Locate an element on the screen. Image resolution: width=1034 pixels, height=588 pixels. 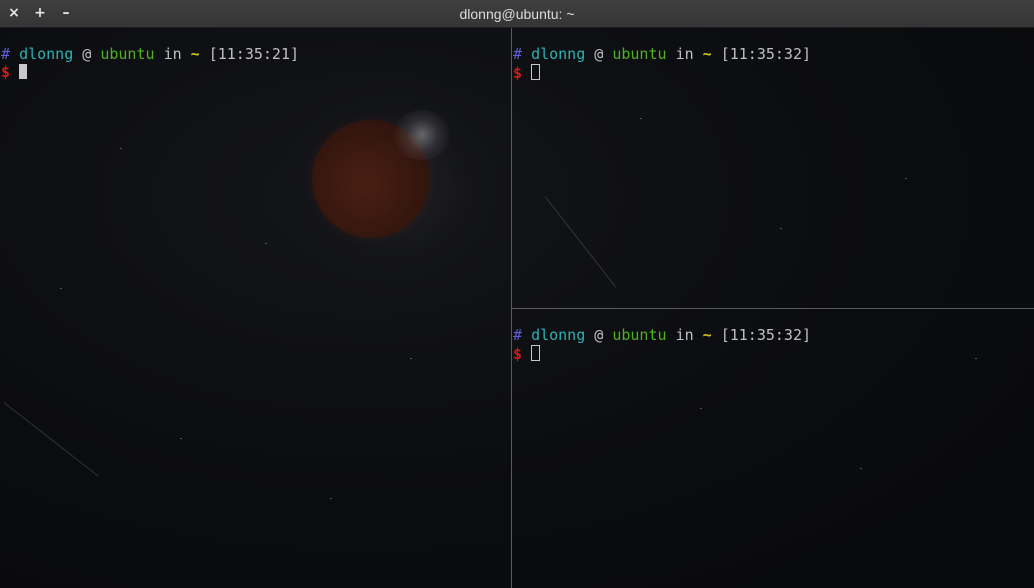
window-title: dlonng@ubuntu: ~ is located at coordinates (517, 14).